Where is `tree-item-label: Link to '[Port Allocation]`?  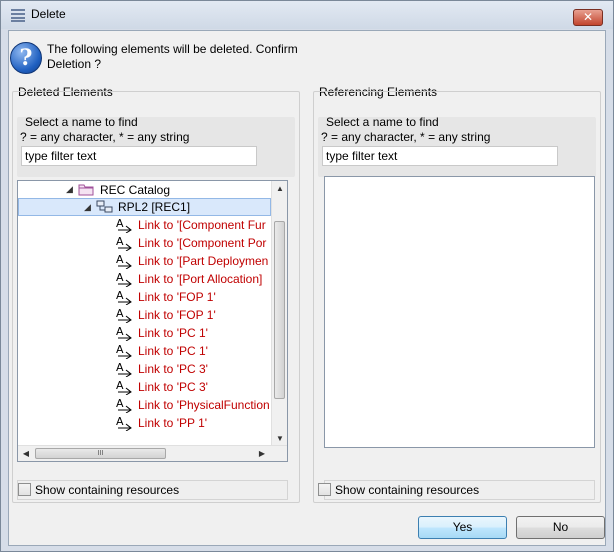 tree-item-label: Link to '[Port Allocation] is located at coordinates (200, 279).